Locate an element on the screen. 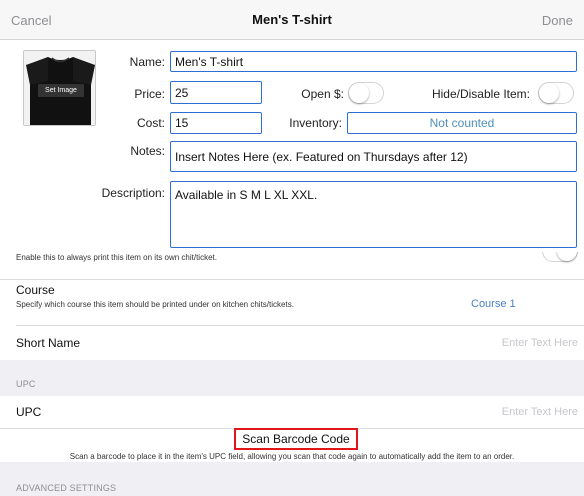 The width and height of the screenshot is (584, 496). inventory-field: Not counted is located at coordinates (462, 123).